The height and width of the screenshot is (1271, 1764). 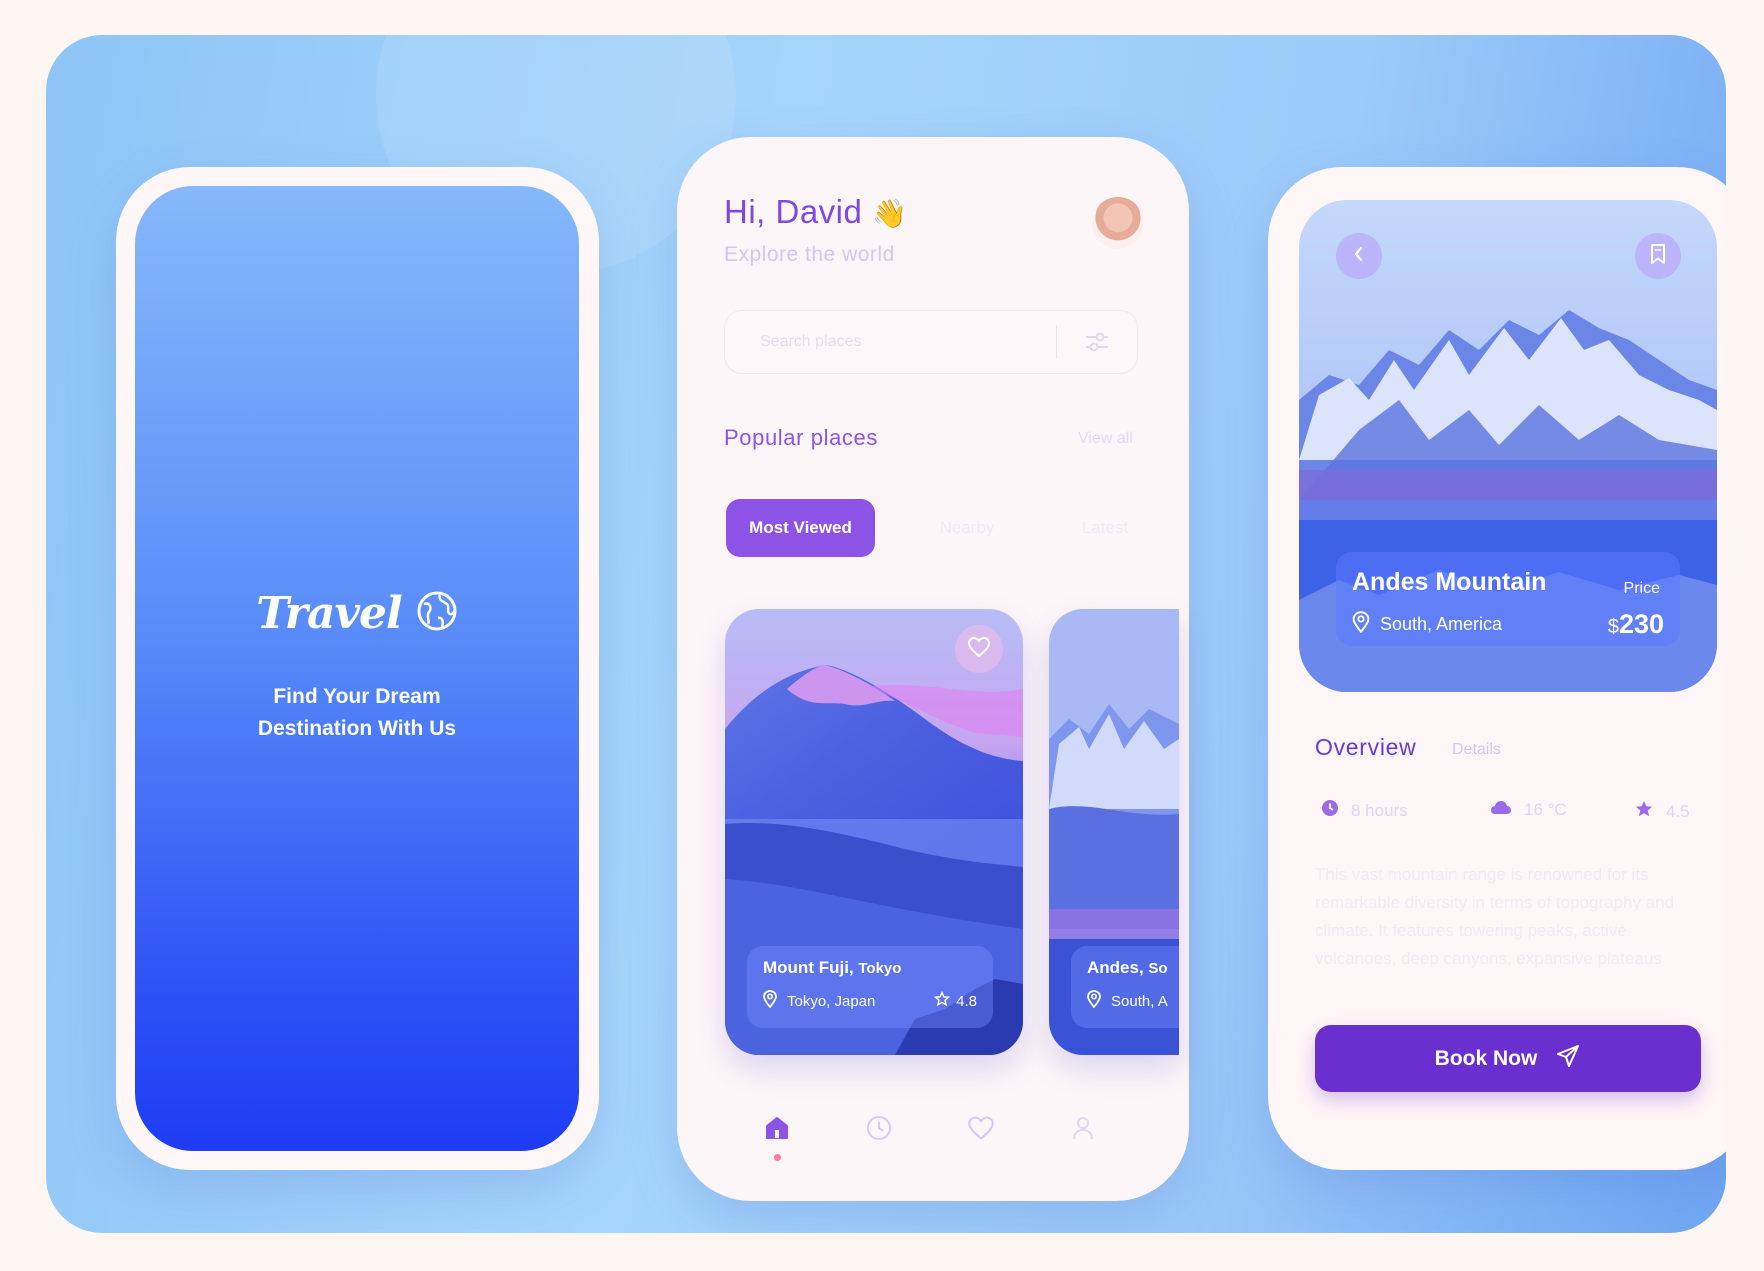 What do you see at coordinates (1114, 832) in the screenshot?
I see `place-card-andes: Andes, So South, A` at bounding box center [1114, 832].